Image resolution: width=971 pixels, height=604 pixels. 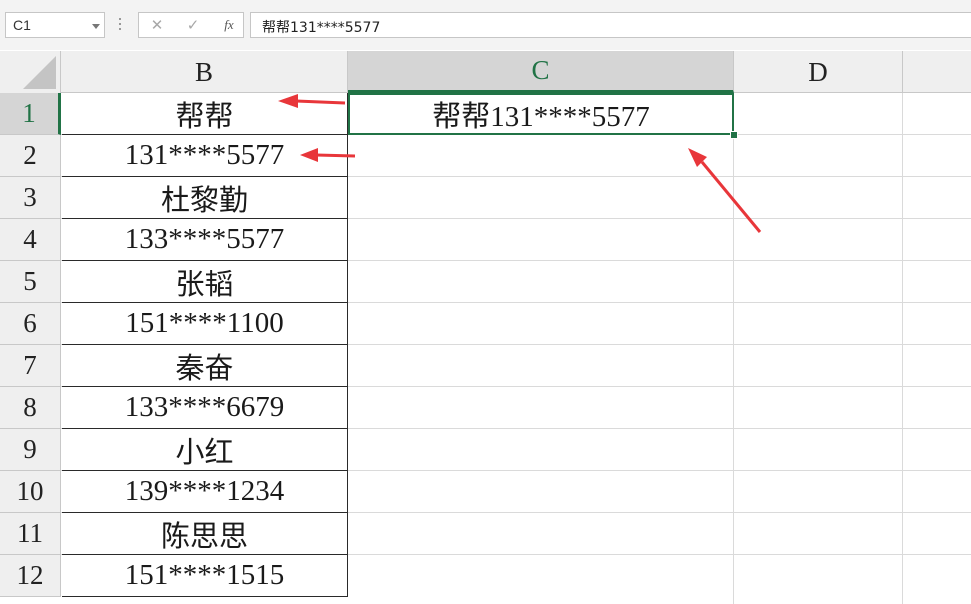 I want to click on column-header-c: C, so click(x=541, y=72).